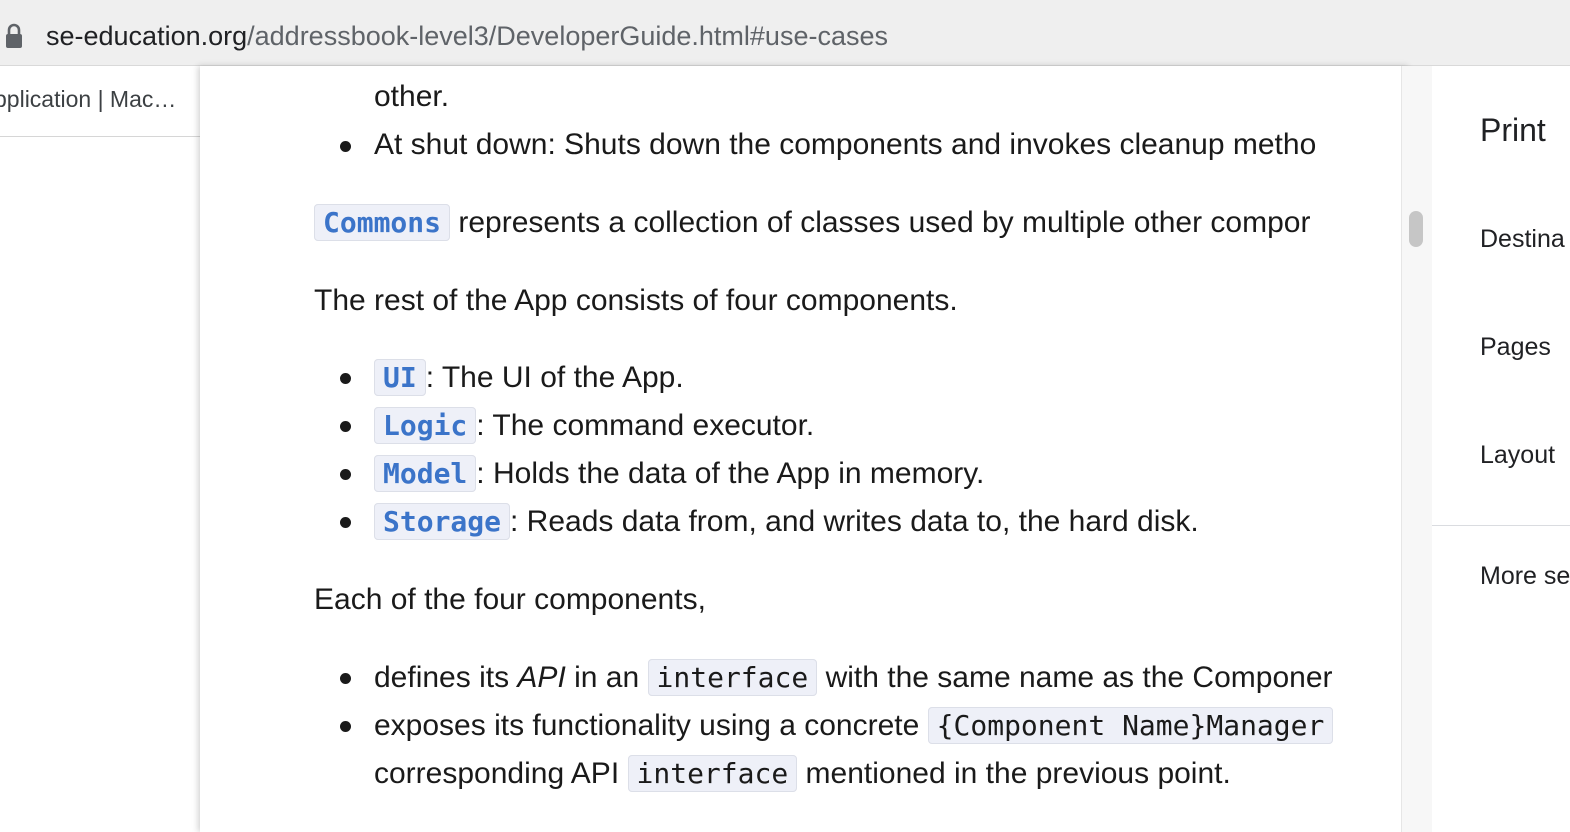 The image size is (1570, 832). Describe the element at coordinates (412, 96) in the screenshot. I see `text-line-other: other.` at that location.